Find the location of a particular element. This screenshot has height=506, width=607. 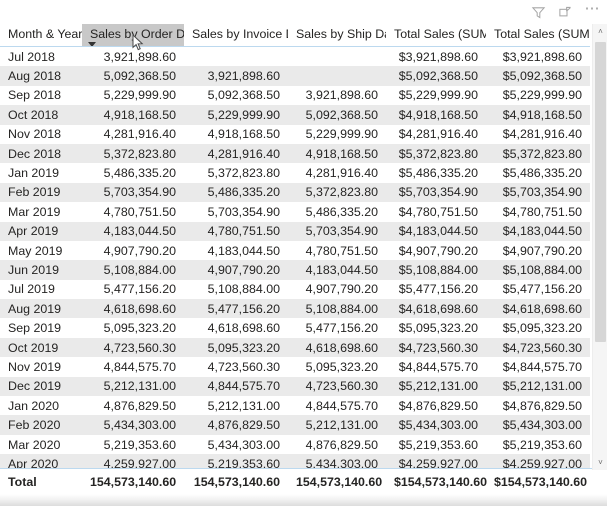

cell-sales-by-ship-date: 4,918,168.50 is located at coordinates (337, 153).